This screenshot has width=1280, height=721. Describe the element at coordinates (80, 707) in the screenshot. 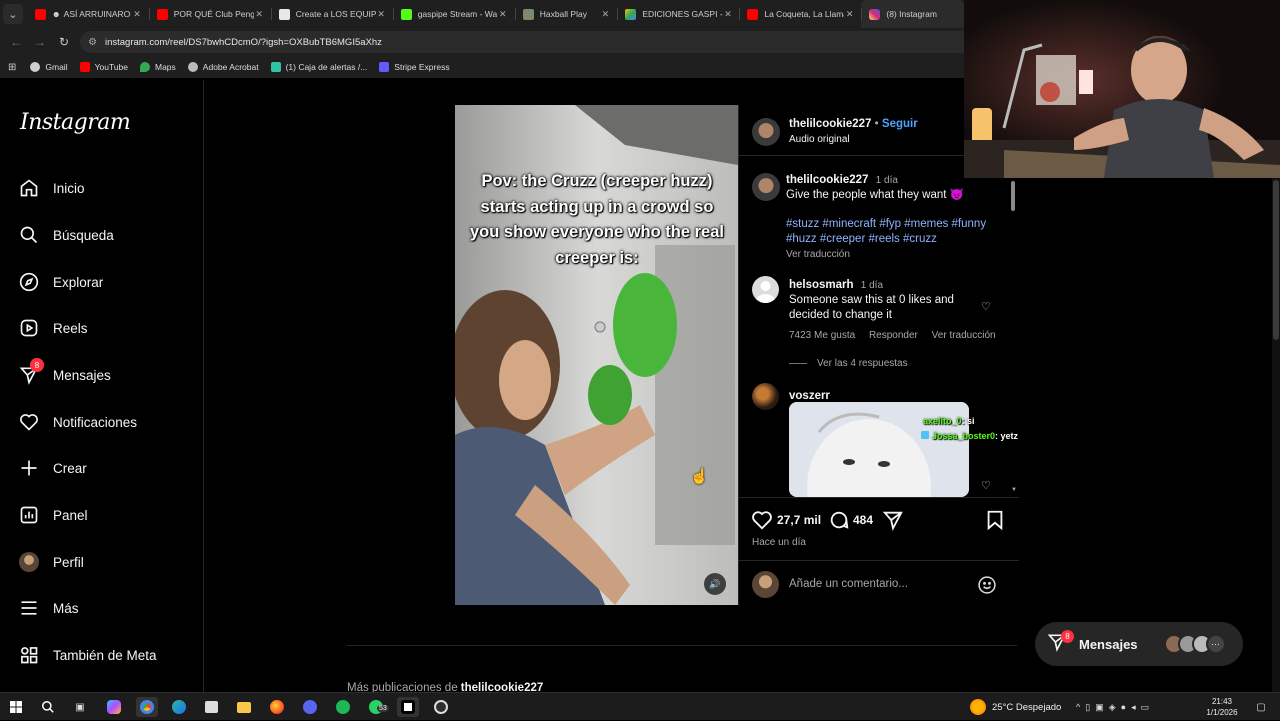

I see `task-view-icon: ▣` at that location.